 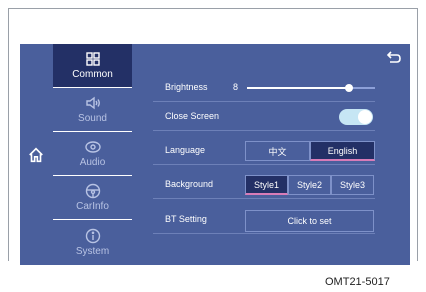 I want to click on sidebar: Common Sound Audio CarInfo System, so click(x=92, y=154).